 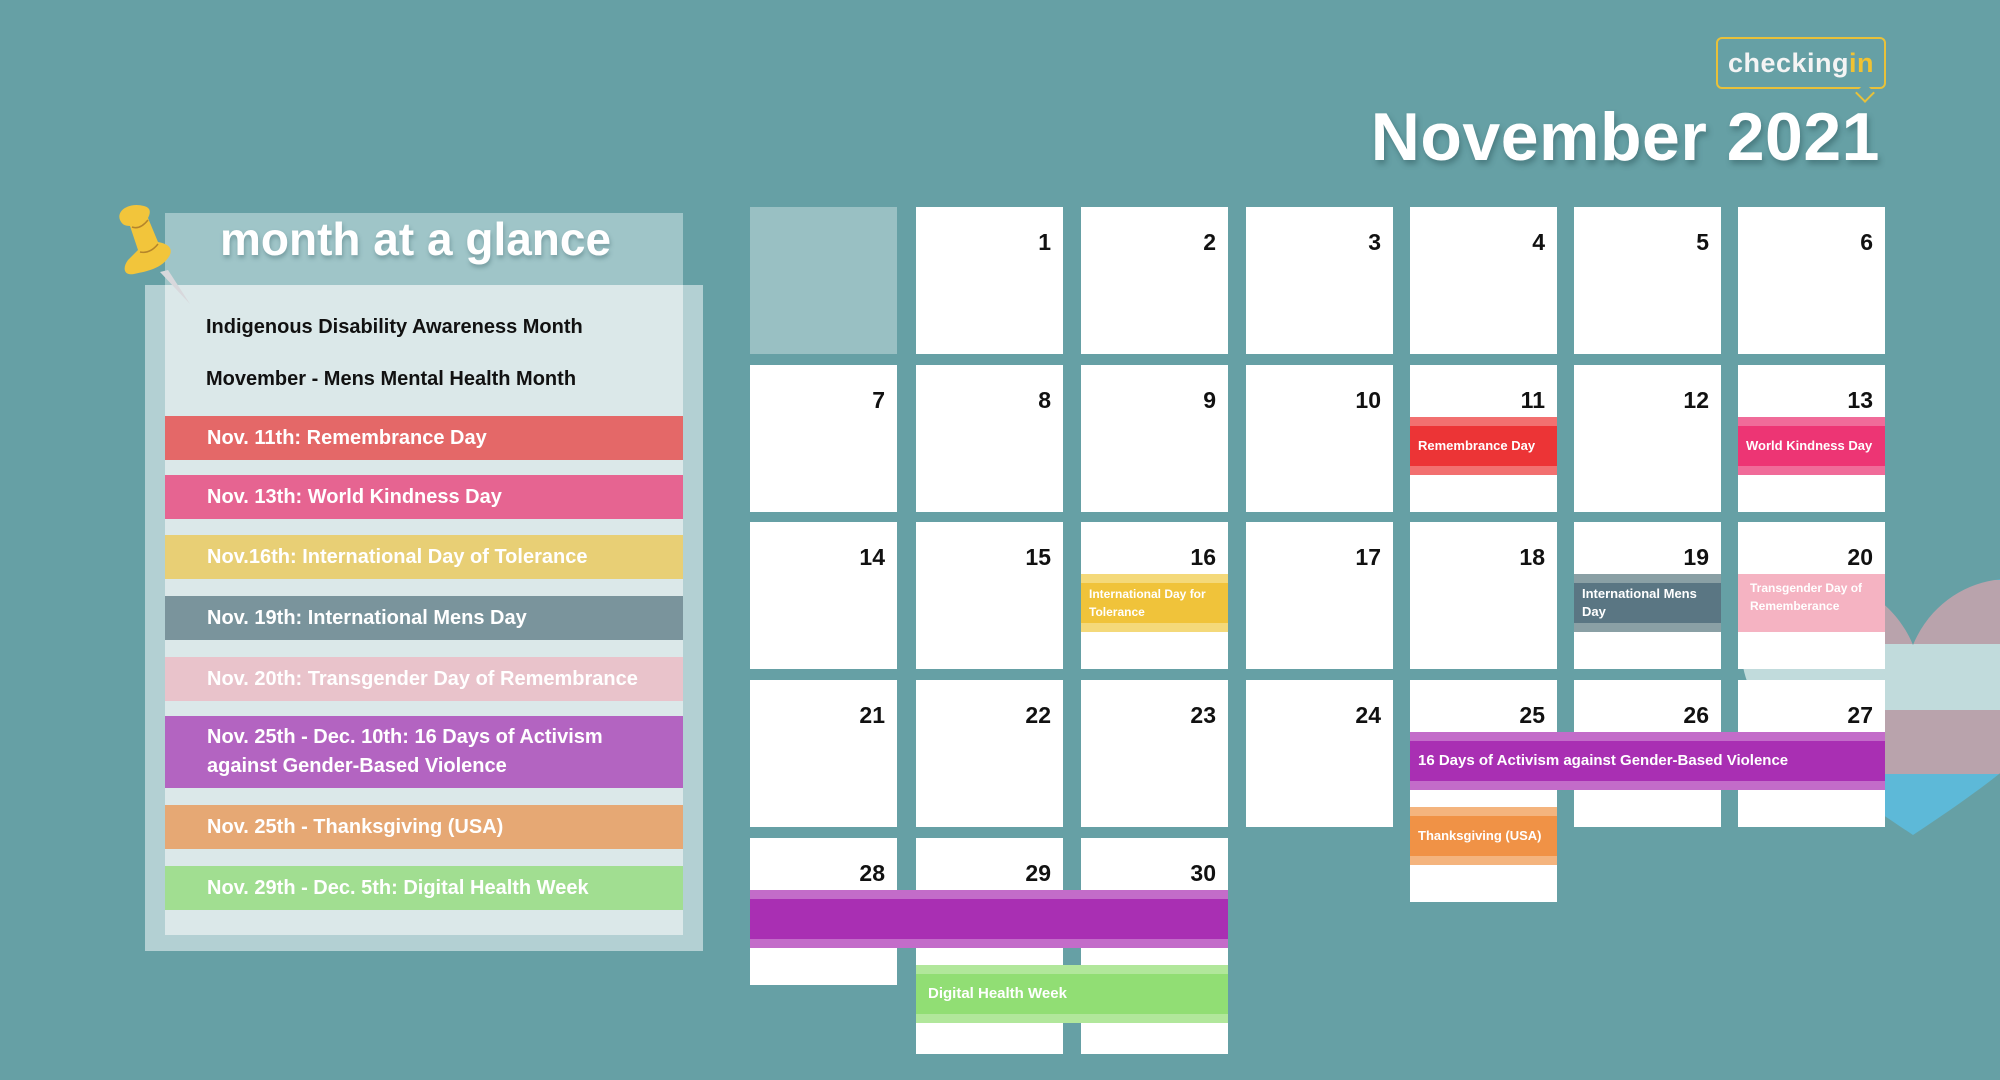 What do you see at coordinates (872, 873) in the screenshot?
I see `day-number: 28` at bounding box center [872, 873].